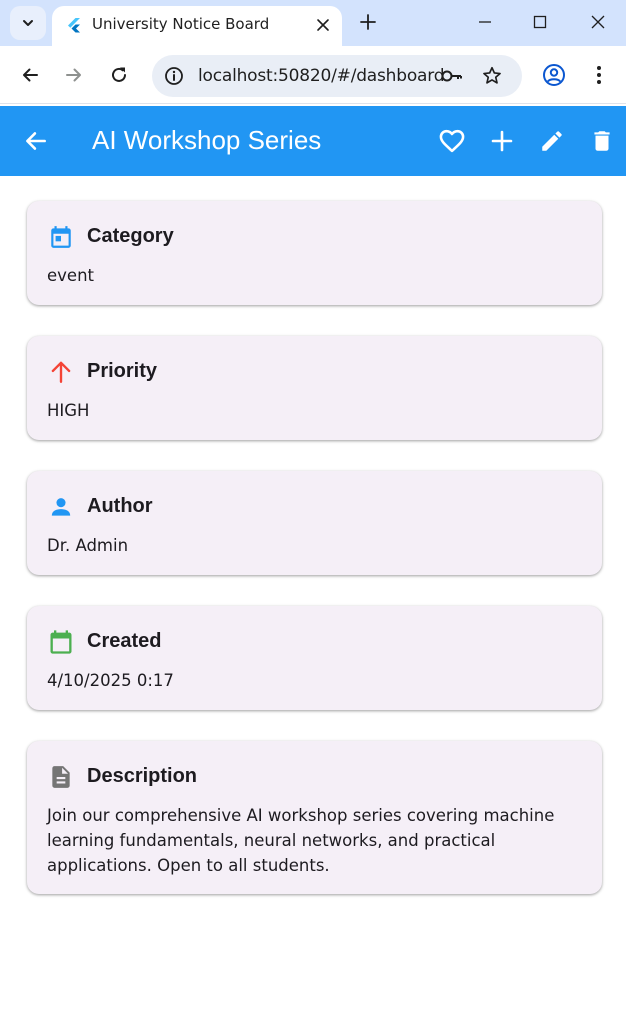 Image resolution: width=626 pixels, height=1010 pixels. I want to click on bookmark-button, so click(492, 76).